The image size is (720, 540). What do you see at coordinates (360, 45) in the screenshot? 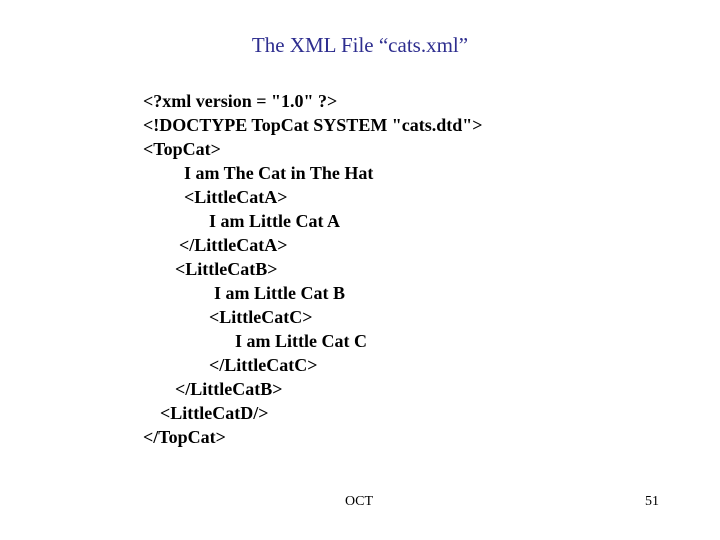
I see `slide-title: The XML File “cats.xml”` at bounding box center [360, 45].